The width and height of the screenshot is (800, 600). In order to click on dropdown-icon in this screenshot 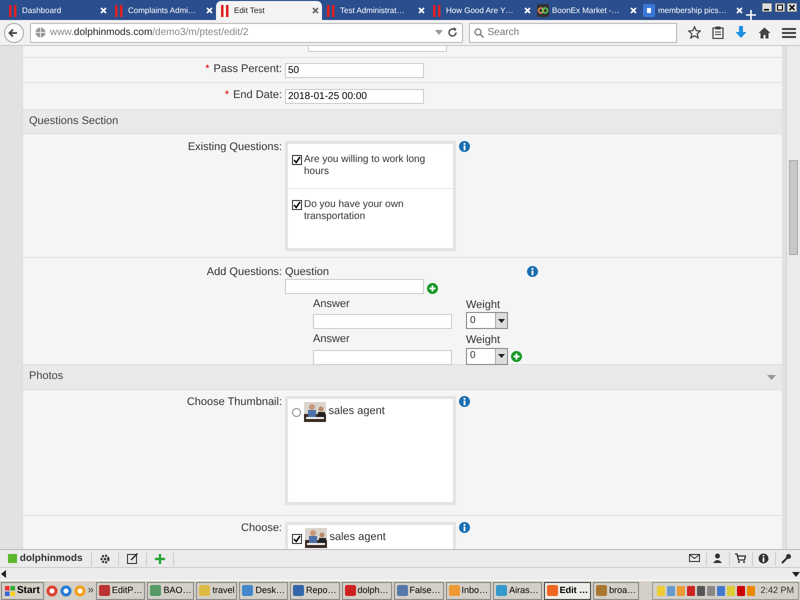, I will do `click(438, 33)`.